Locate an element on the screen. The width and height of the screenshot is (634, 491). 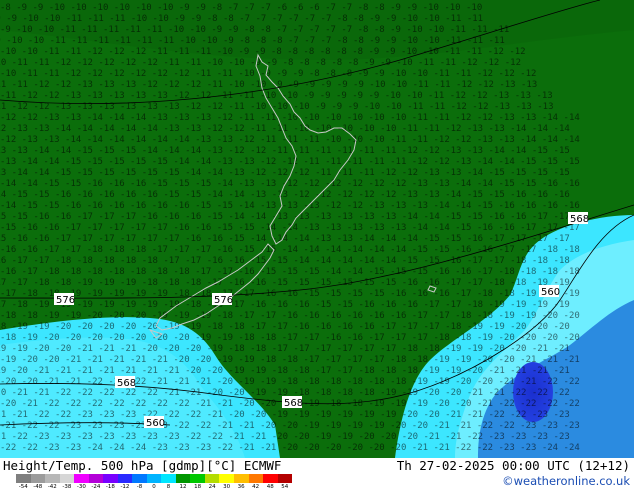
map-title: Height/Temp. 500 hPa [gdmp][°C] ECMWF is located at coordinates (142, 465).